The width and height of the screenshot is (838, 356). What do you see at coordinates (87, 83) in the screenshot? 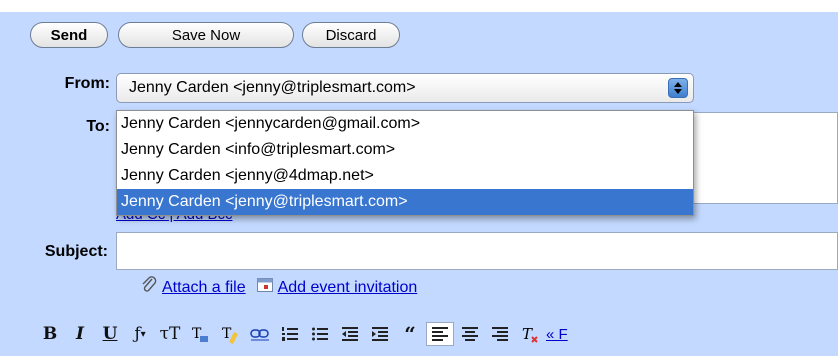
I see `from-label: From:` at bounding box center [87, 83].